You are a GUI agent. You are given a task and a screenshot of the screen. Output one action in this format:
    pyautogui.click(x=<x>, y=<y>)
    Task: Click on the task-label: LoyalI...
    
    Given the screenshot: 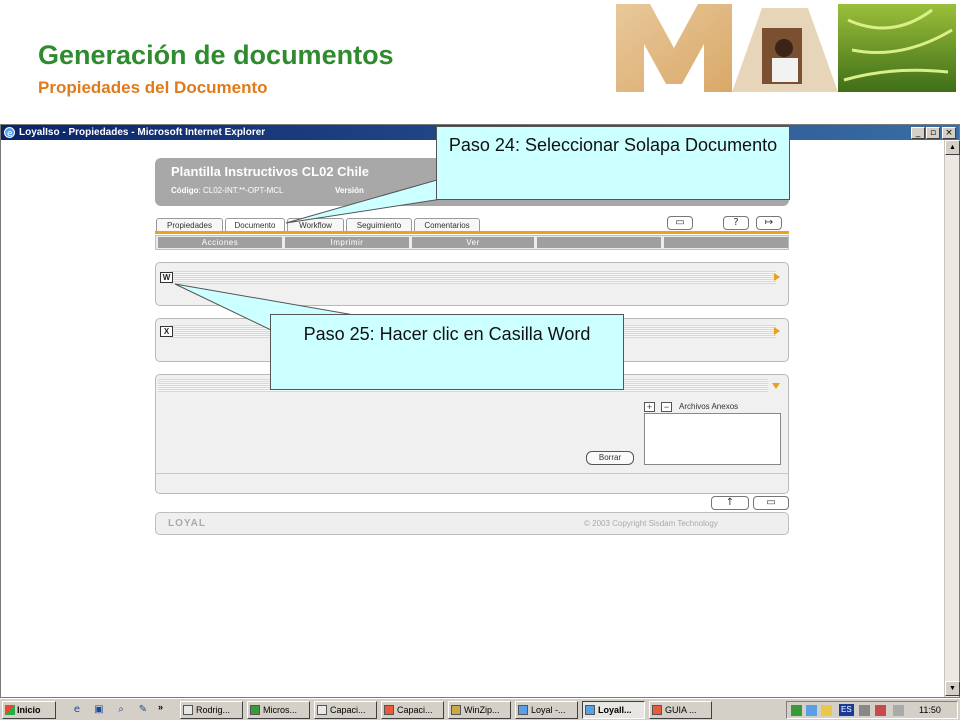 What is the action you would take?
    pyautogui.click(x=615, y=710)
    